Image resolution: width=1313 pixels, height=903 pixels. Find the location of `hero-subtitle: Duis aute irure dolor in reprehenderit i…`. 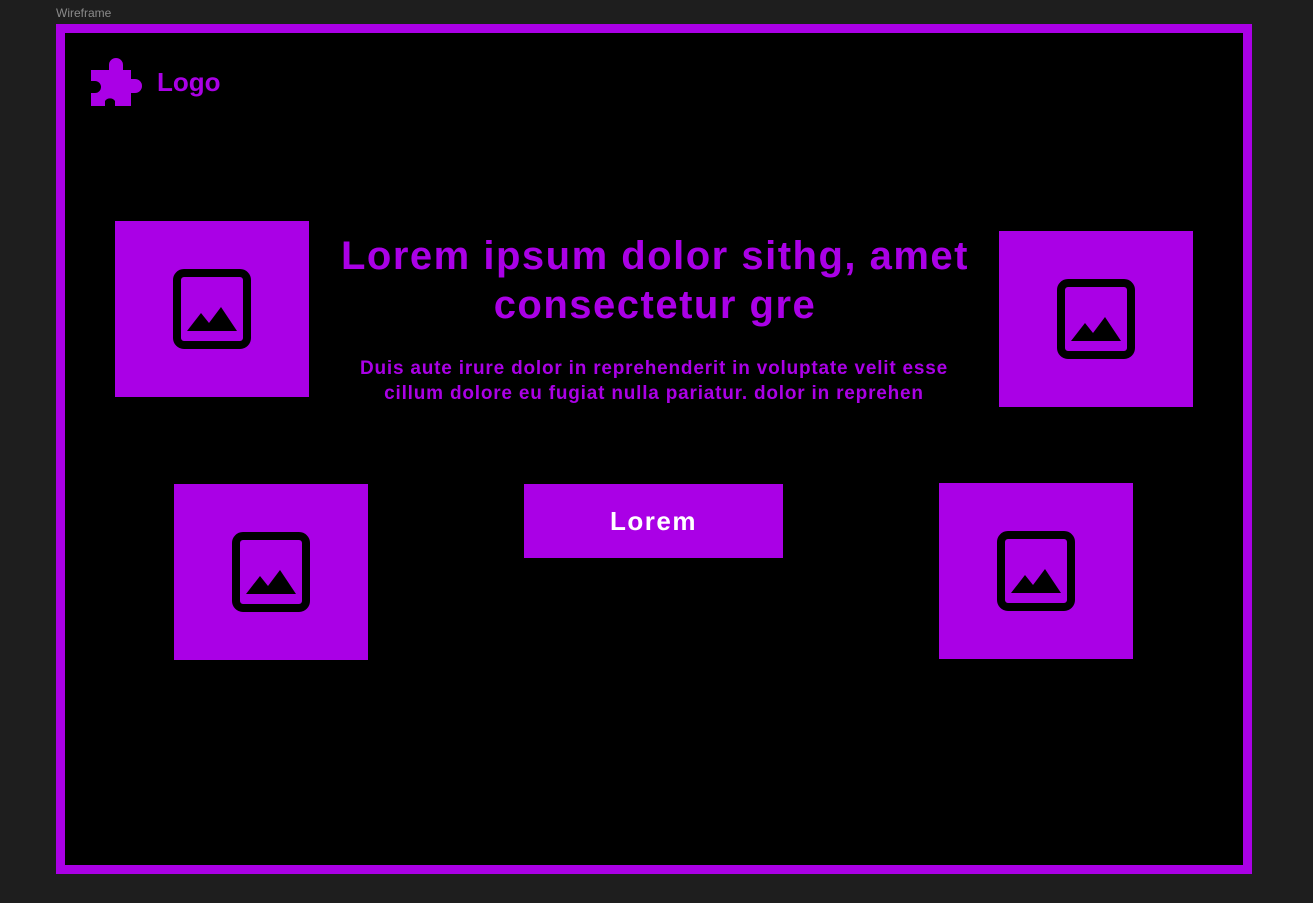

hero-subtitle: Duis aute irure dolor in reprehenderit i… is located at coordinates (654, 381).